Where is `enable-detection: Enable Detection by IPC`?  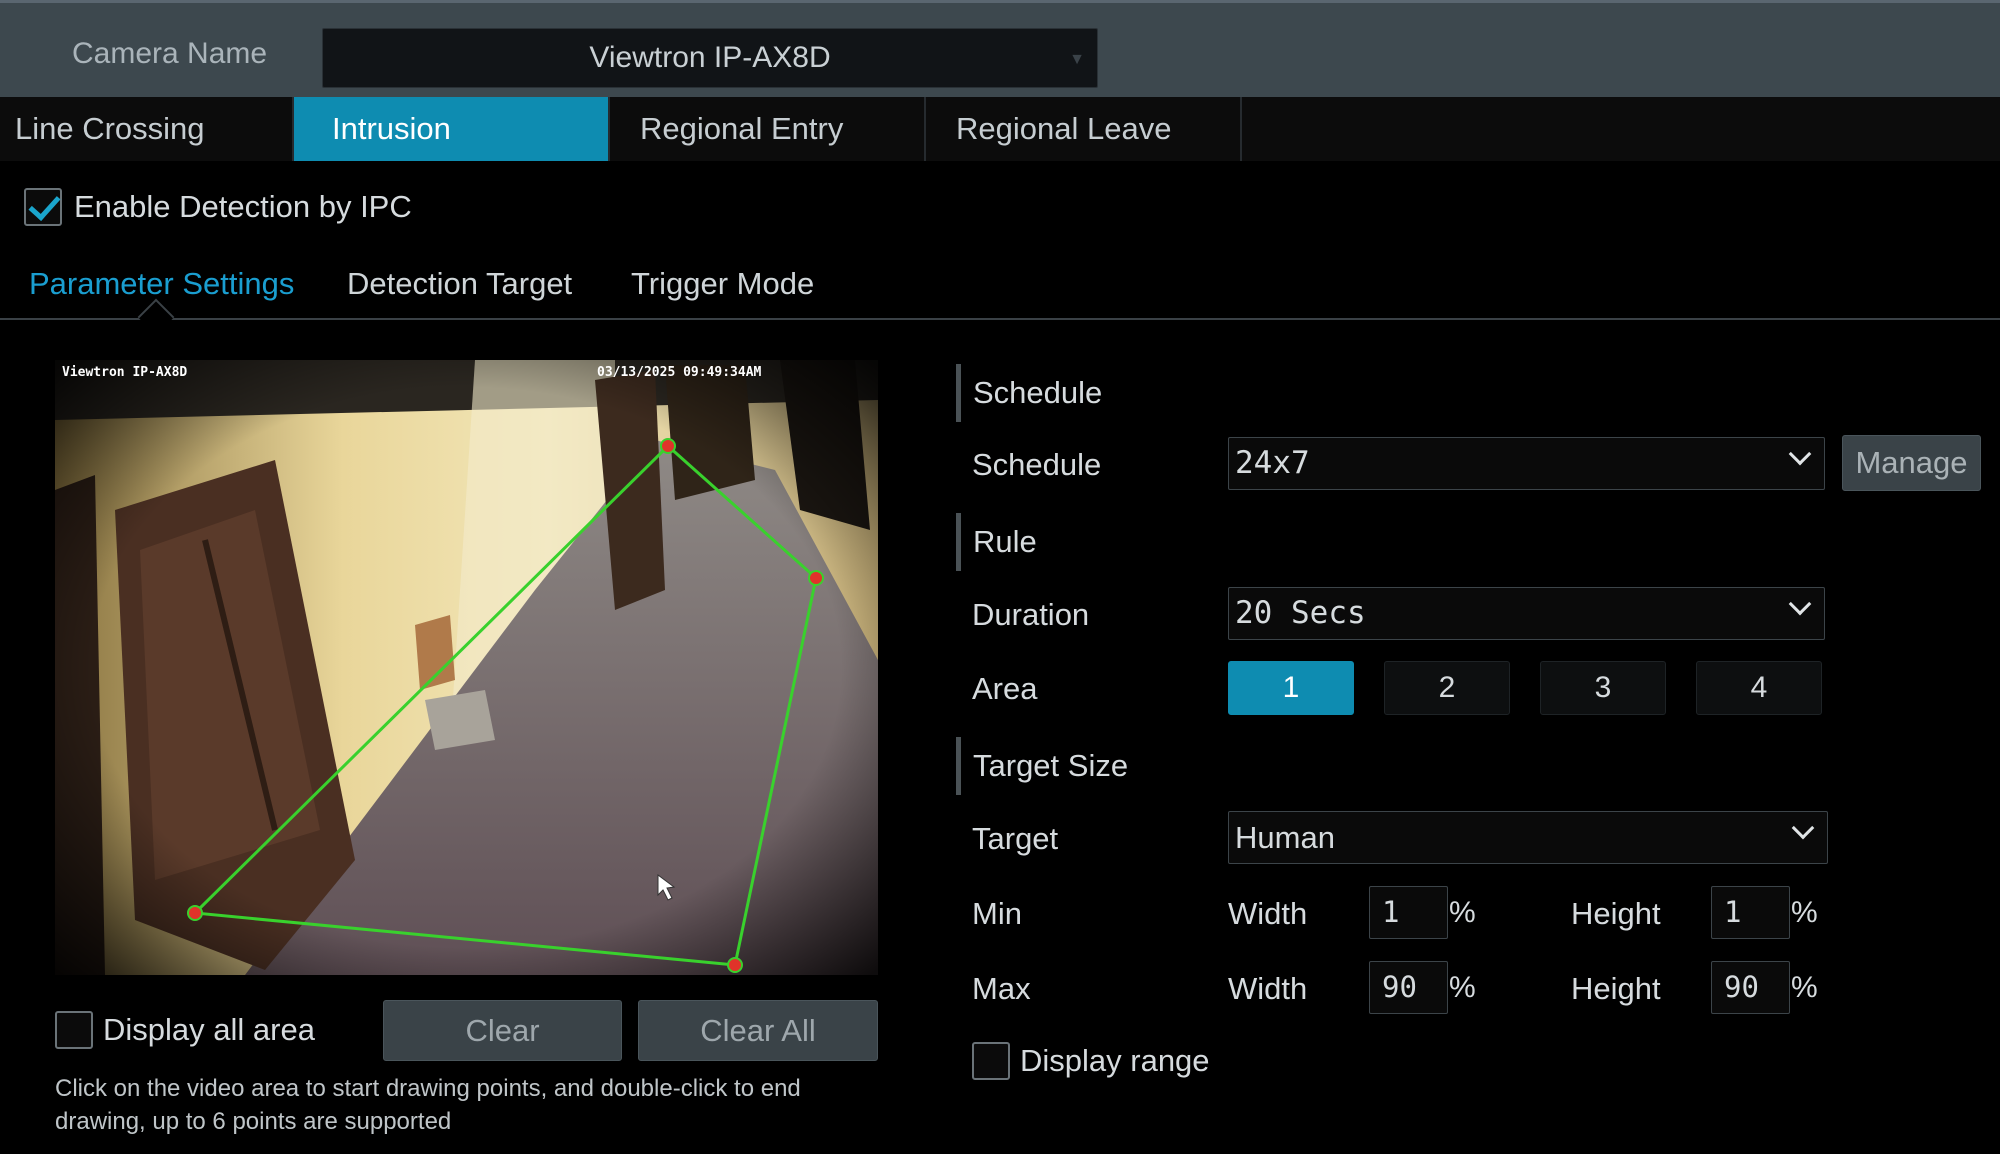
enable-detection: Enable Detection by IPC is located at coordinates (218, 207).